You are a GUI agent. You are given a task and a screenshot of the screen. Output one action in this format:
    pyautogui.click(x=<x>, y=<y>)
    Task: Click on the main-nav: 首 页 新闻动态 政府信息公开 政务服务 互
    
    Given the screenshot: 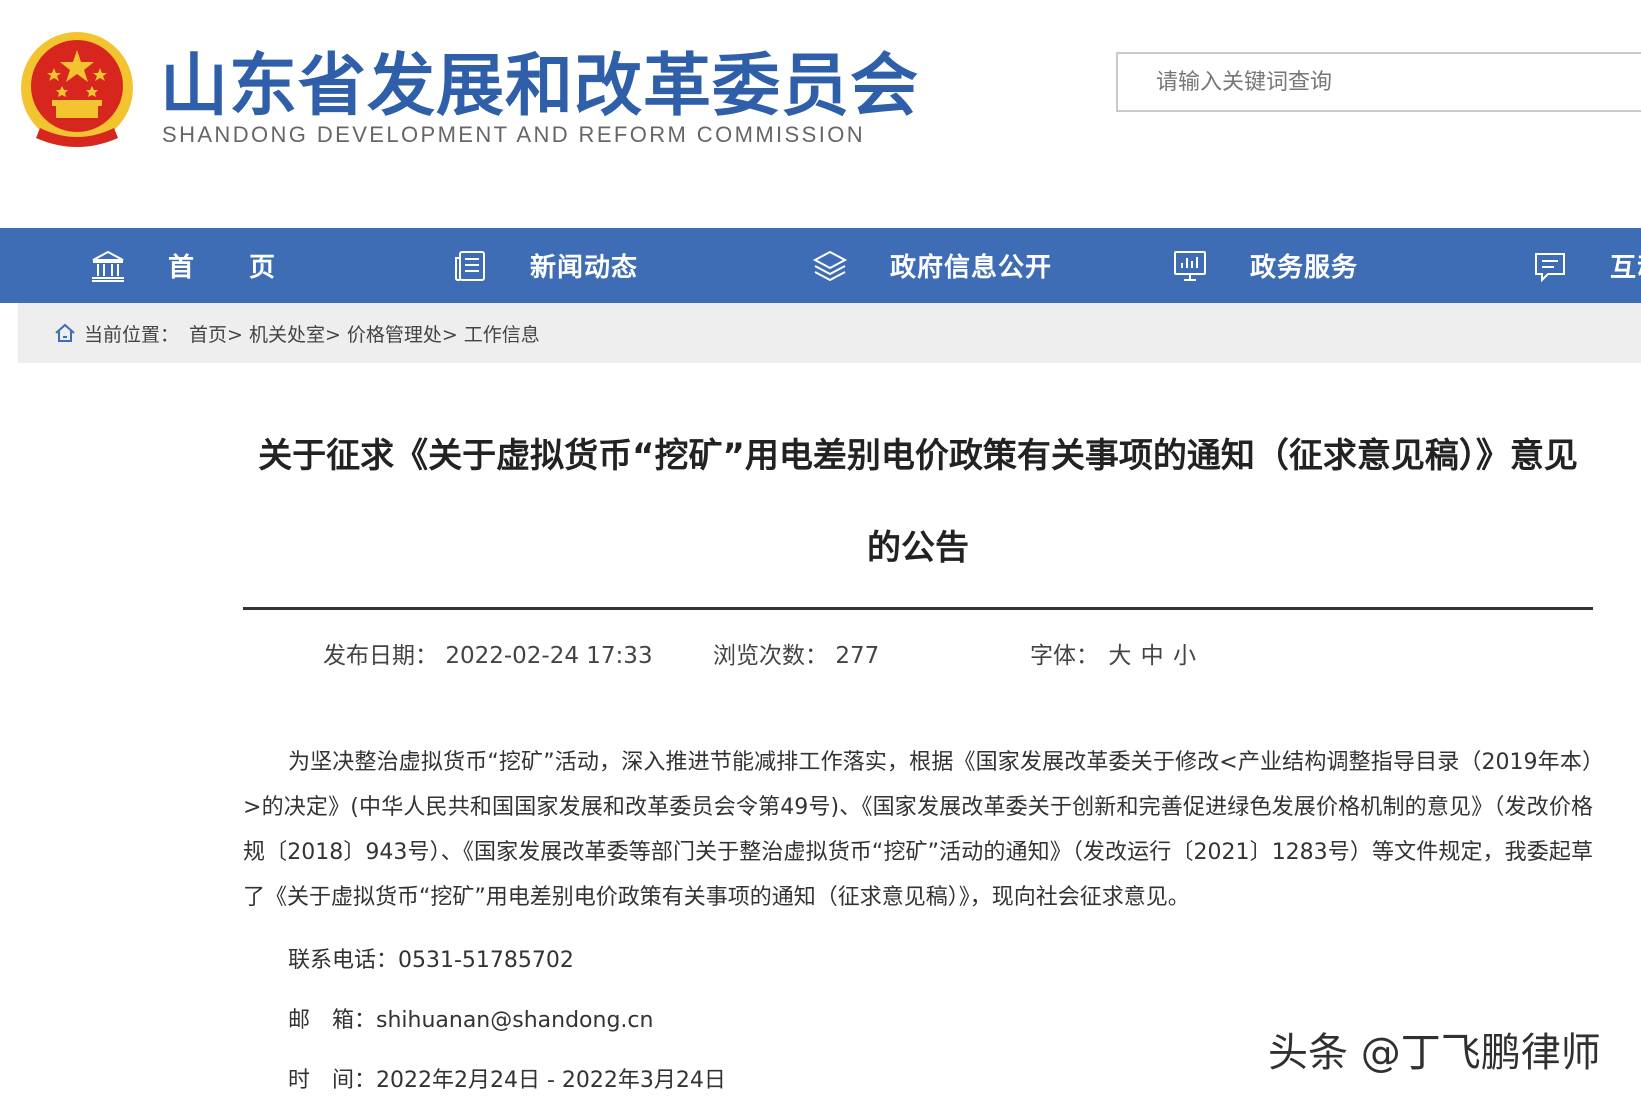 What is the action you would take?
    pyautogui.click(x=820, y=265)
    